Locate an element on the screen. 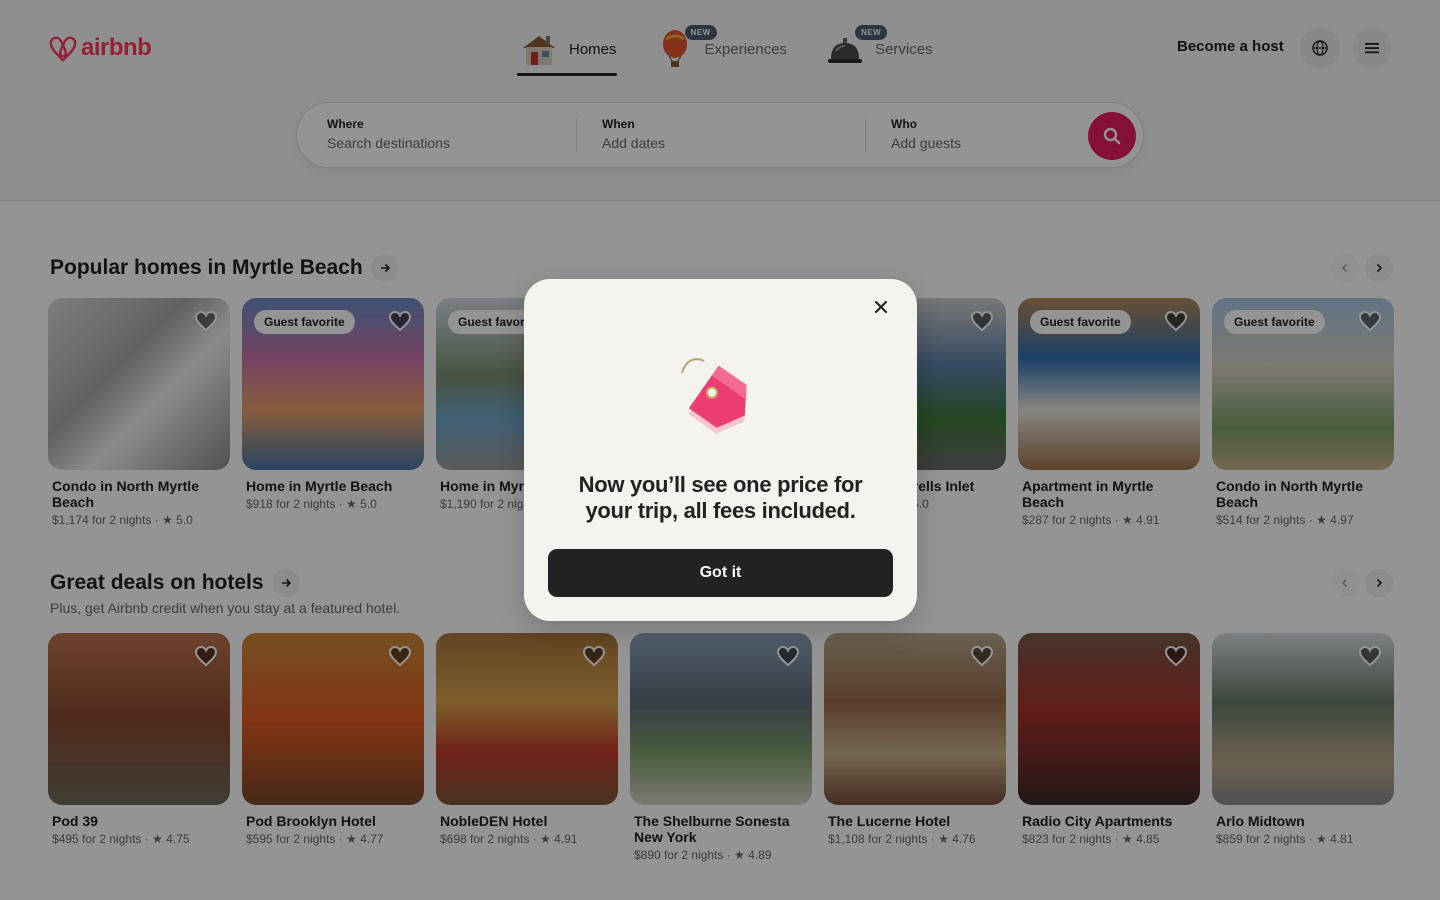 This screenshot has width=1440, height=900. modal-close-button is located at coordinates (881, 307).